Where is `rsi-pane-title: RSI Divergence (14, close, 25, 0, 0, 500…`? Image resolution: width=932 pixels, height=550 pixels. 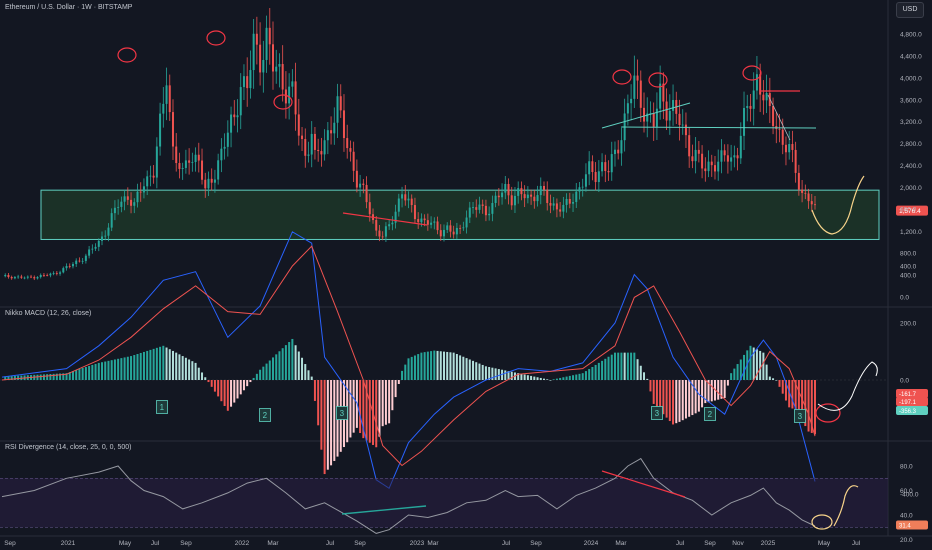 rsi-pane-title: RSI Divergence (14, close, 25, 0, 0, 500… is located at coordinates (68, 447).